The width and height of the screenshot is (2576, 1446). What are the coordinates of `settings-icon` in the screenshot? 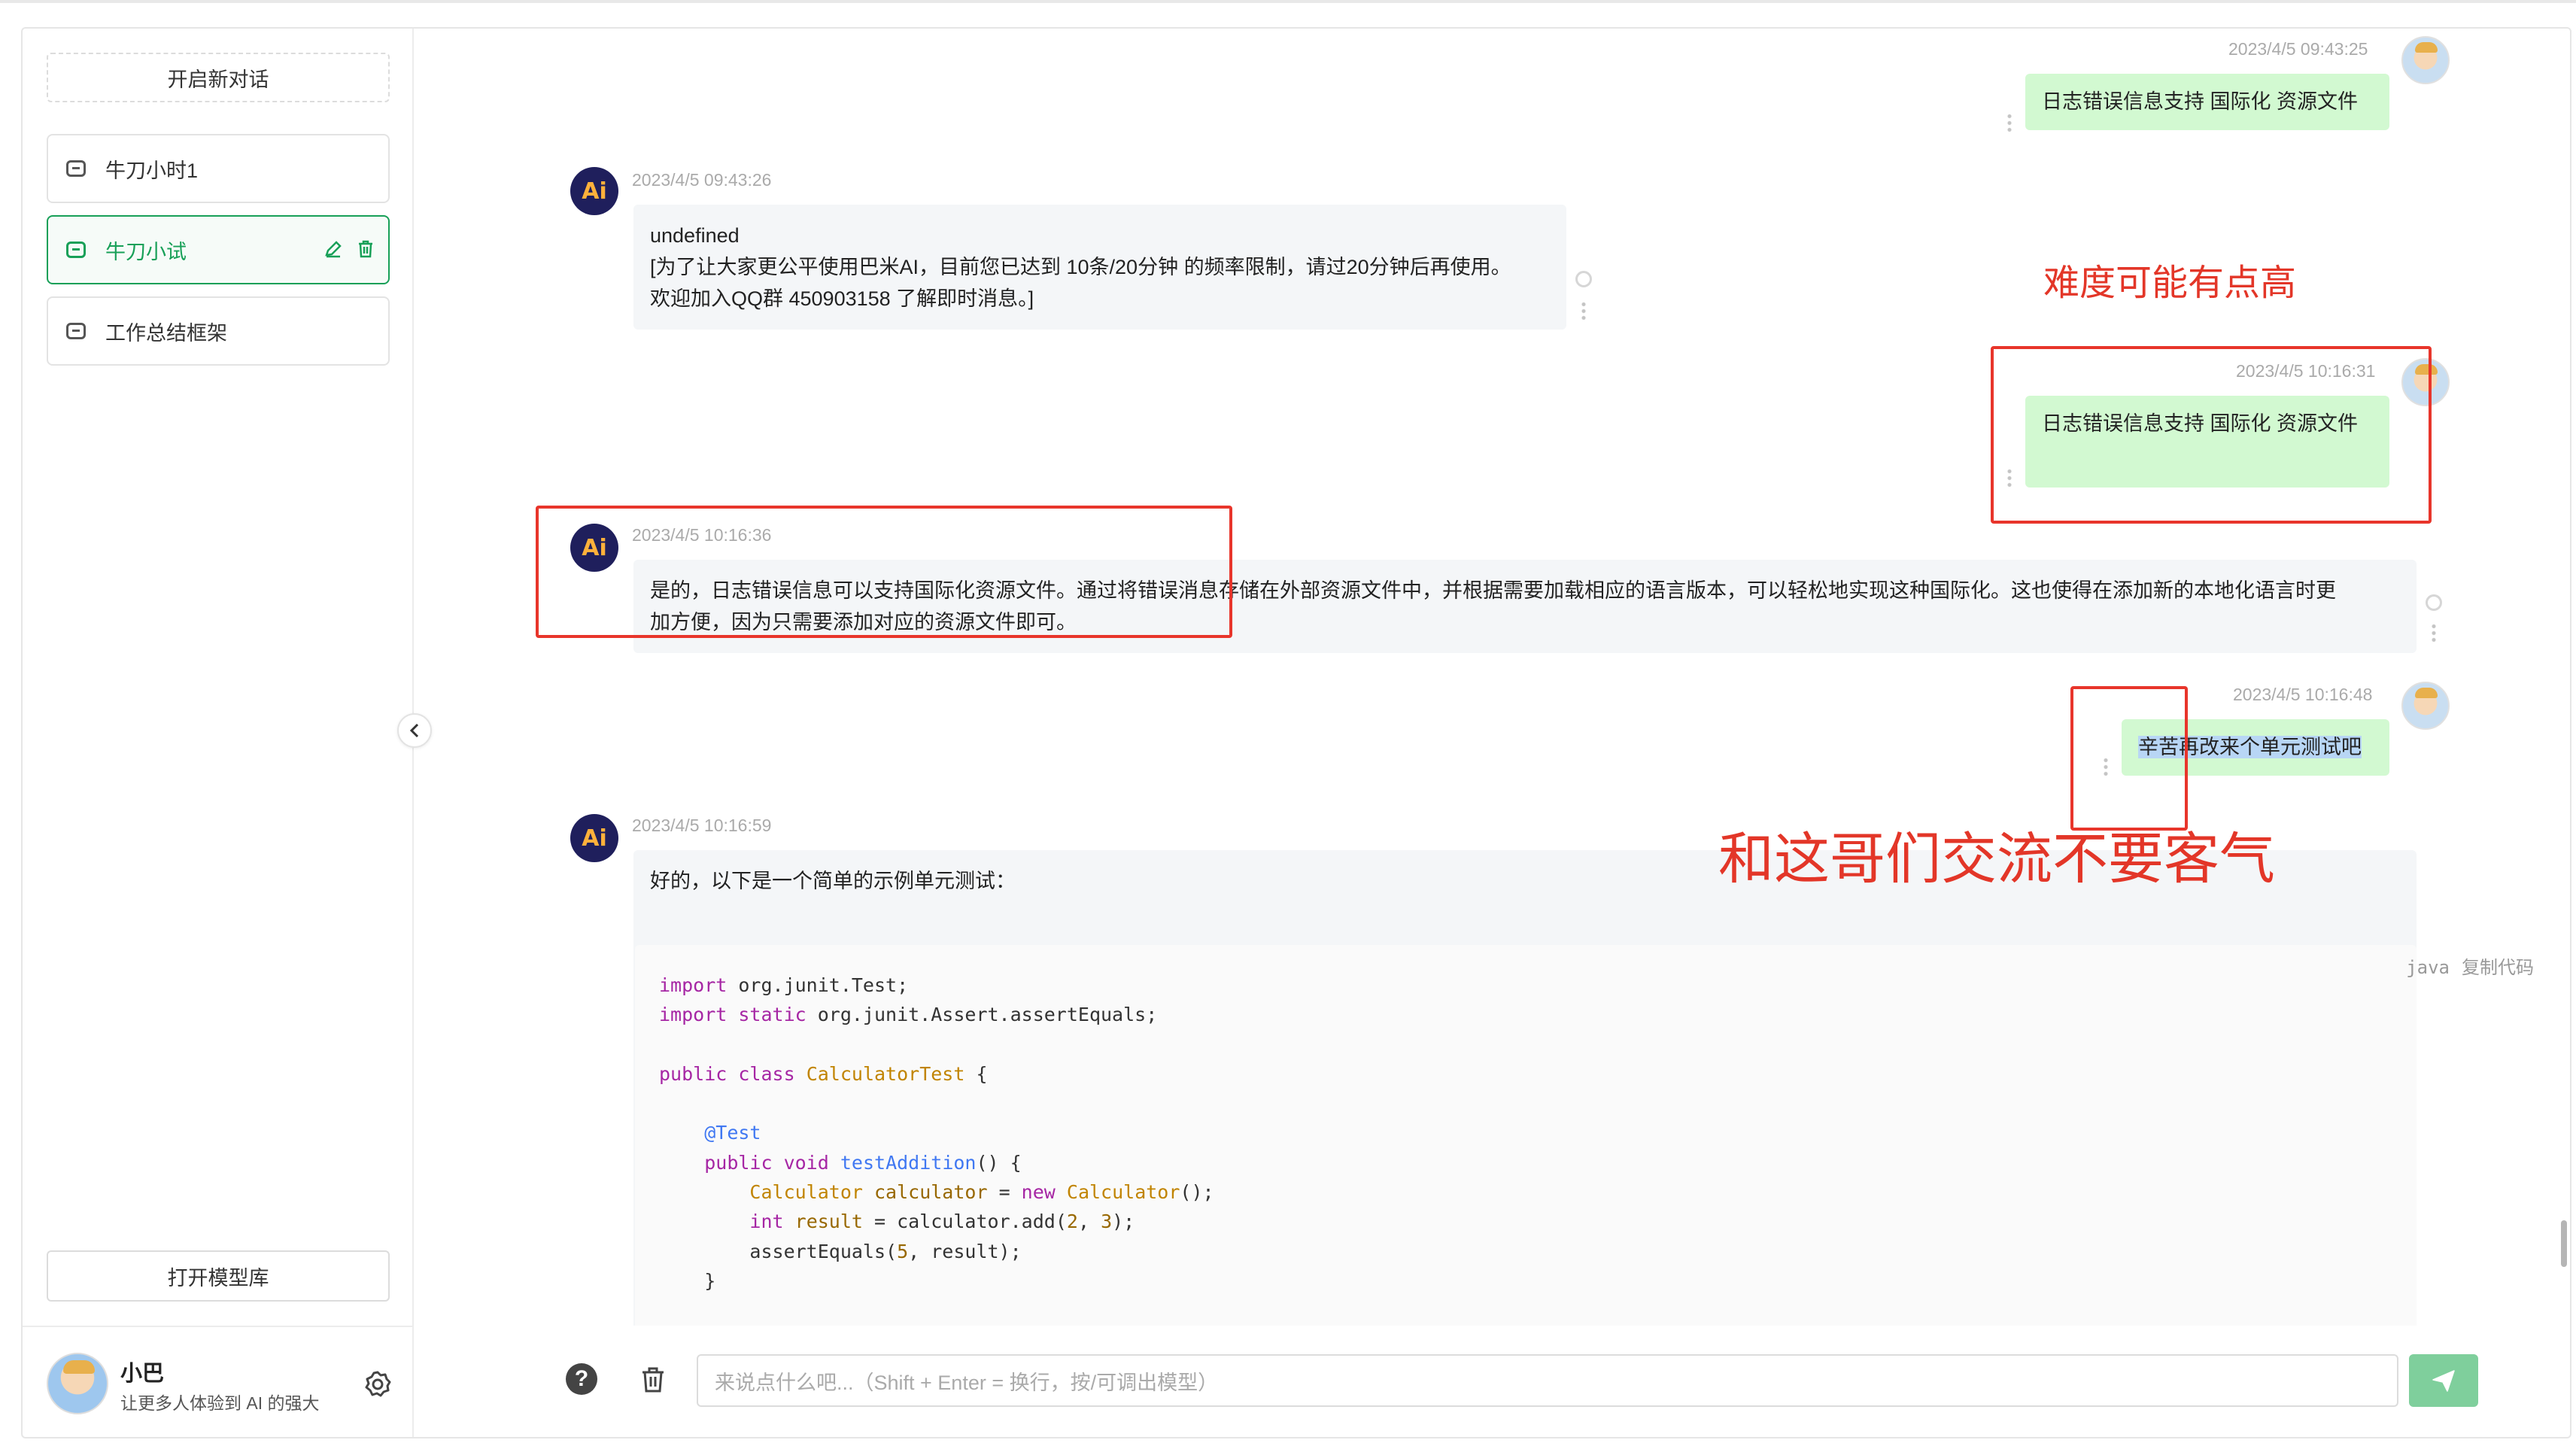 It's located at (378, 1384).